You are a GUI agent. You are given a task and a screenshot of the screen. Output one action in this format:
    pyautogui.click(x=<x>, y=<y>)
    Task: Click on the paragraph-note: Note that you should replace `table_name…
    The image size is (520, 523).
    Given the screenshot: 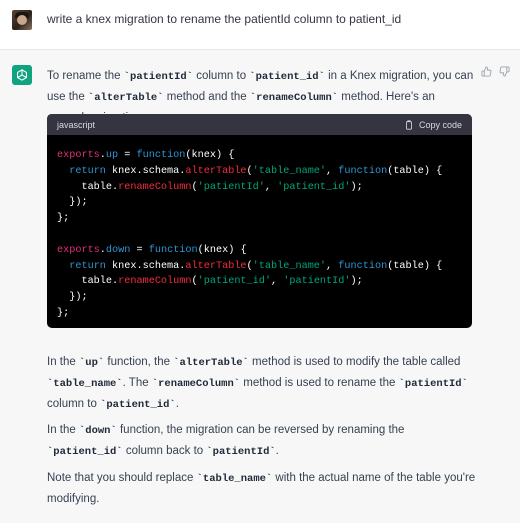 What is the action you would take?
    pyautogui.click(x=261, y=488)
    